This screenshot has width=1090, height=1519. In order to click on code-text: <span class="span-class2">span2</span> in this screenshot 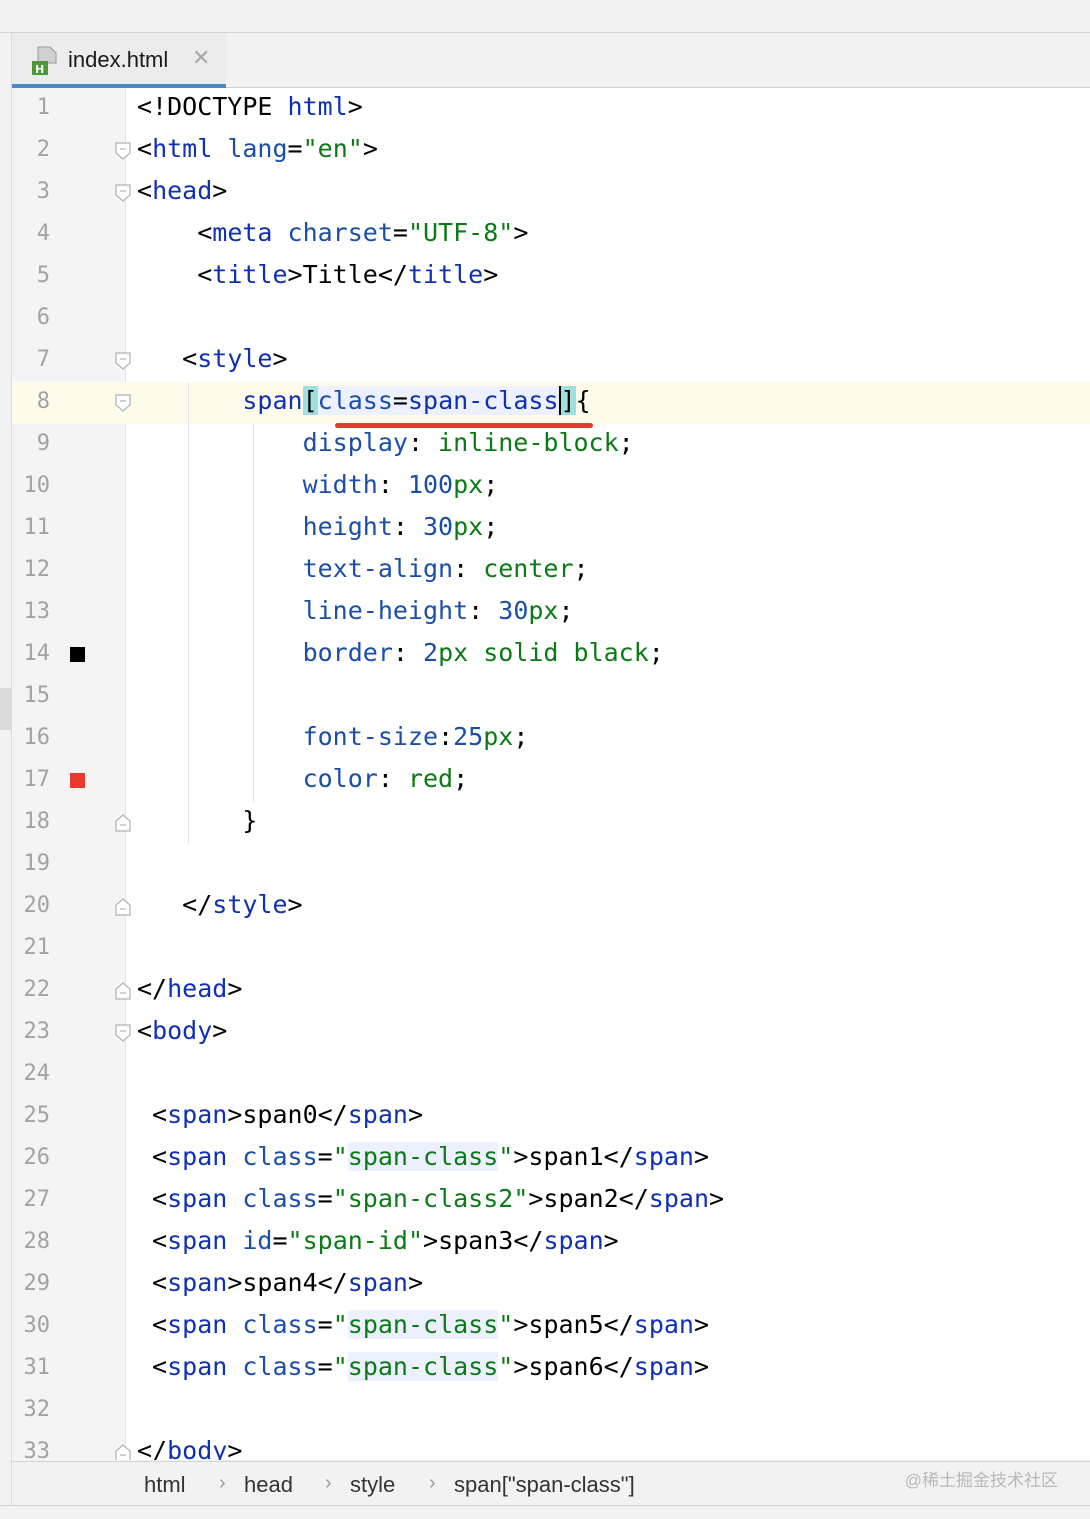, I will do `click(430, 1198)`.